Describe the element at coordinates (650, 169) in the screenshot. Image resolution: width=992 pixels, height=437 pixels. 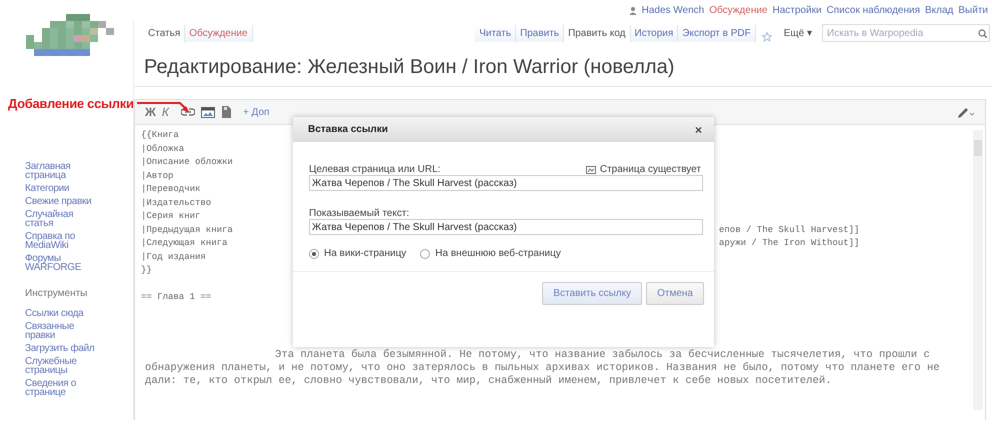
I see `page-status-text: Страница существует` at that location.